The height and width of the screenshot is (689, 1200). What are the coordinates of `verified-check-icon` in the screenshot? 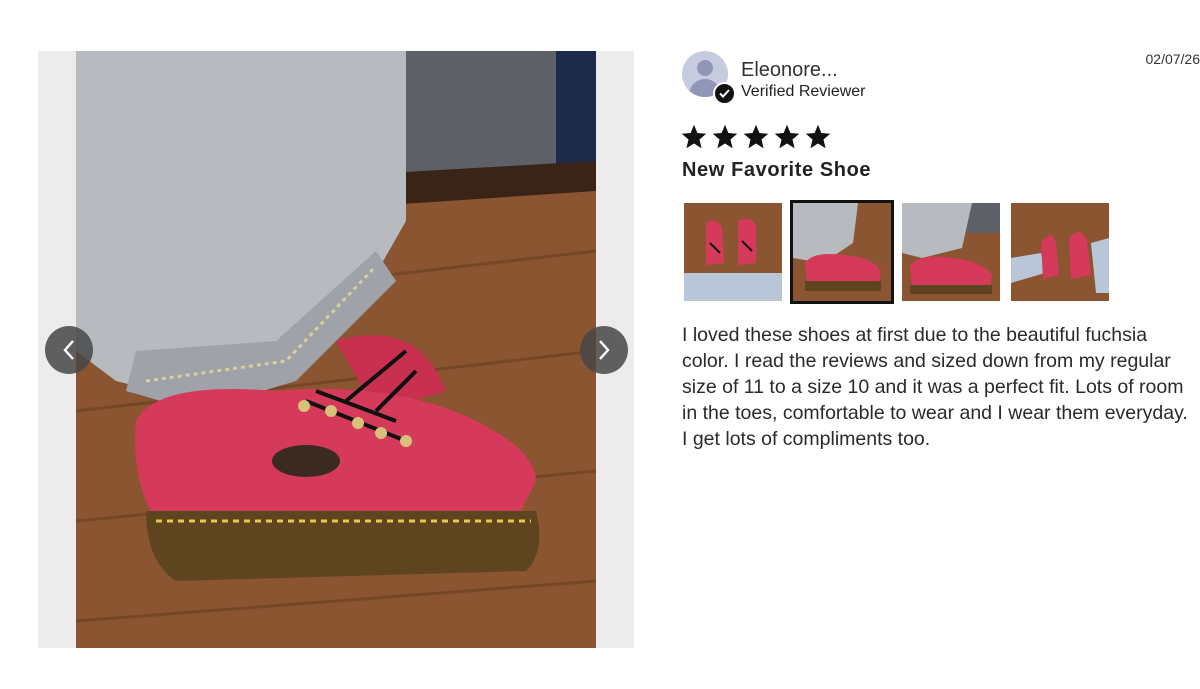 It's located at (724, 93).